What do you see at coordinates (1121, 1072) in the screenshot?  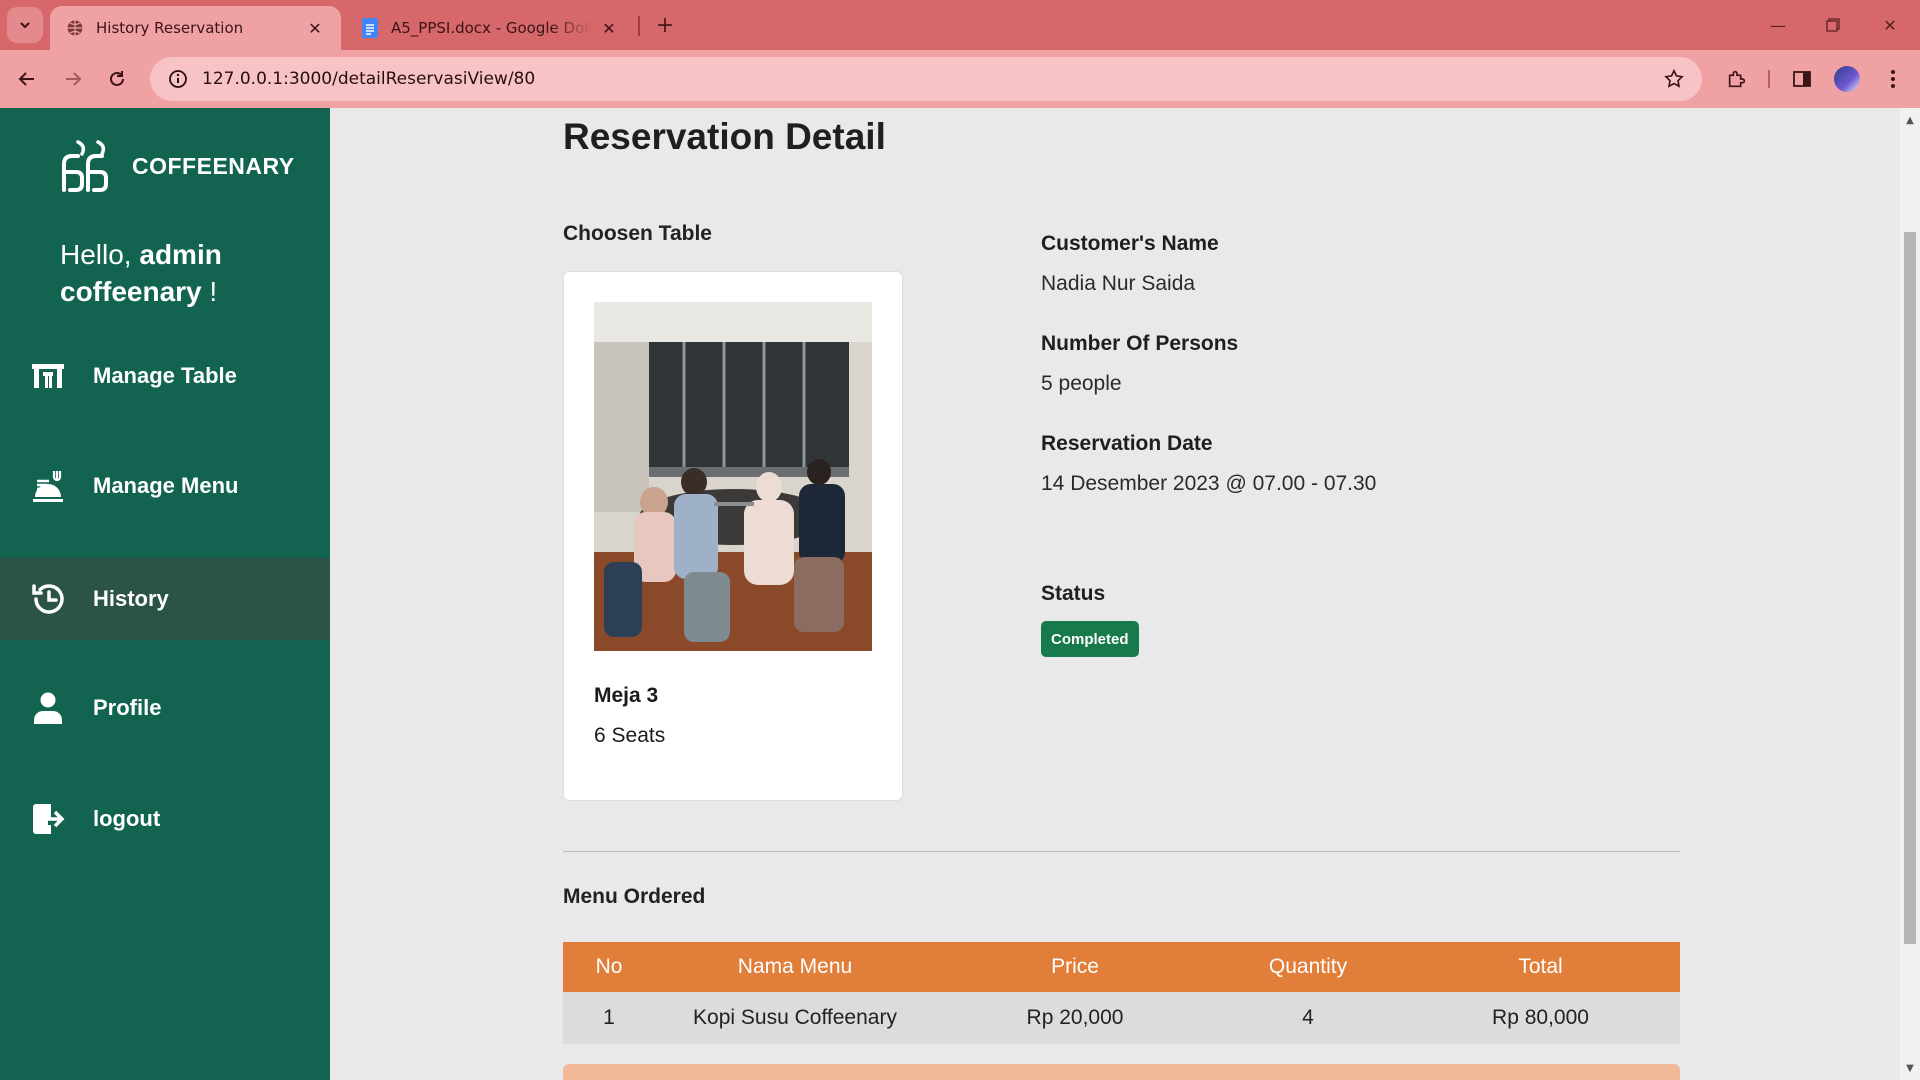 I see `table-footer-bar` at bounding box center [1121, 1072].